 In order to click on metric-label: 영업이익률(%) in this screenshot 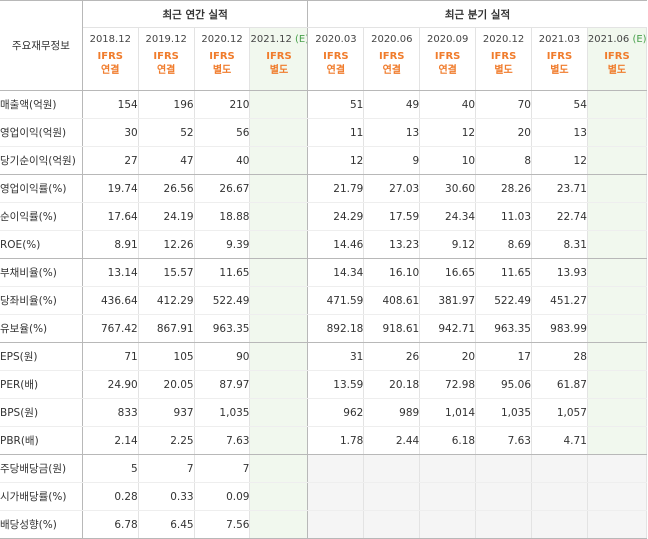, I will do `click(41, 188)`.